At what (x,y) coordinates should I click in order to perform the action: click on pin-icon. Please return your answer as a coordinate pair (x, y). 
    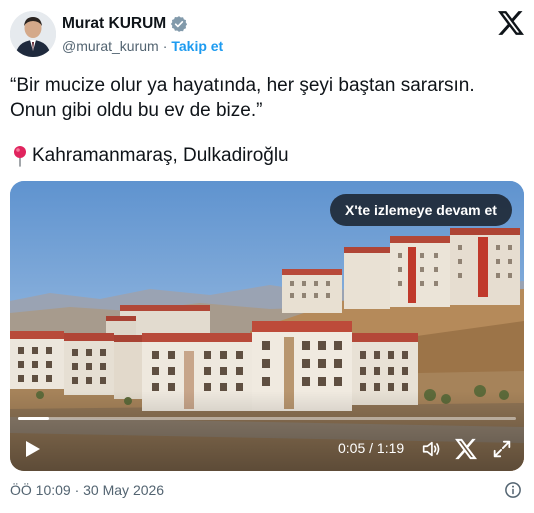
    Looking at the image, I should click on (20, 156).